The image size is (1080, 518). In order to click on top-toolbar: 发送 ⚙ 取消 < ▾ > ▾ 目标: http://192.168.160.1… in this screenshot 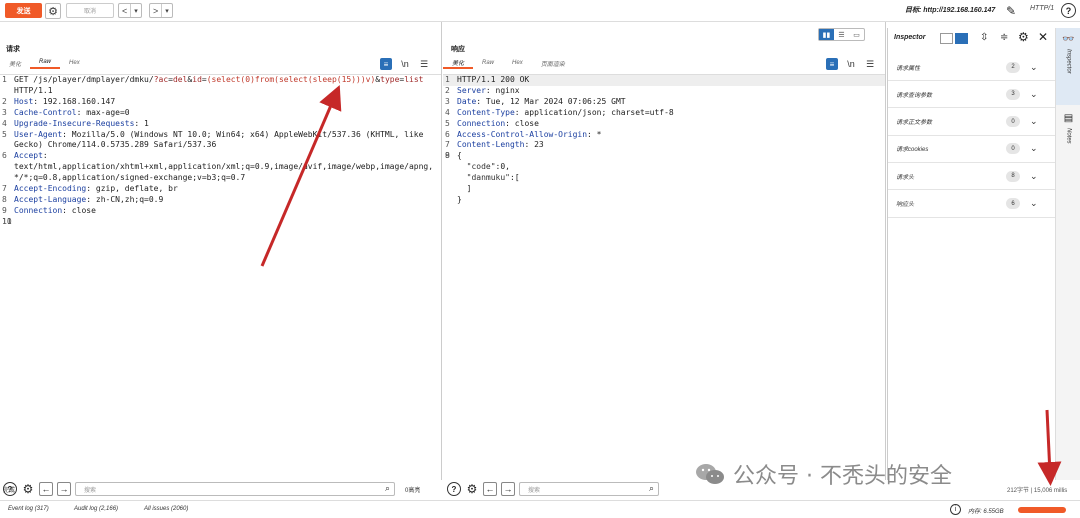, I will do `click(540, 11)`.